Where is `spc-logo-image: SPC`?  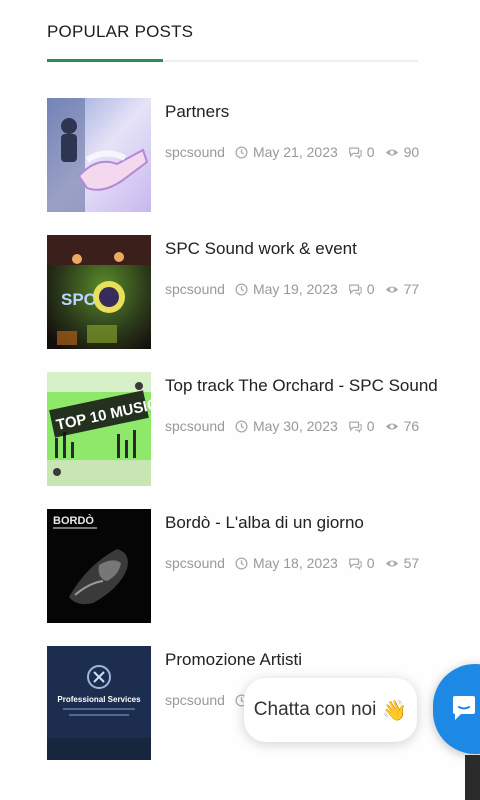
spc-logo-image: SPC is located at coordinates (99, 292).